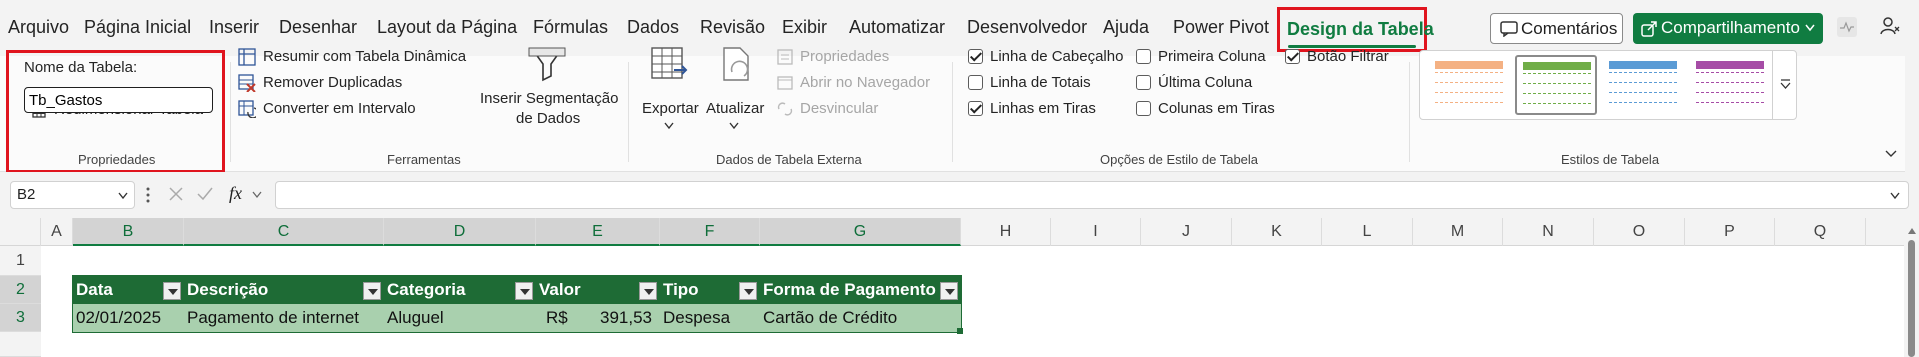 This screenshot has width=1919, height=357. Describe the element at coordinates (897, 27) in the screenshot. I see `menu-automatizar: Automatizar` at that location.